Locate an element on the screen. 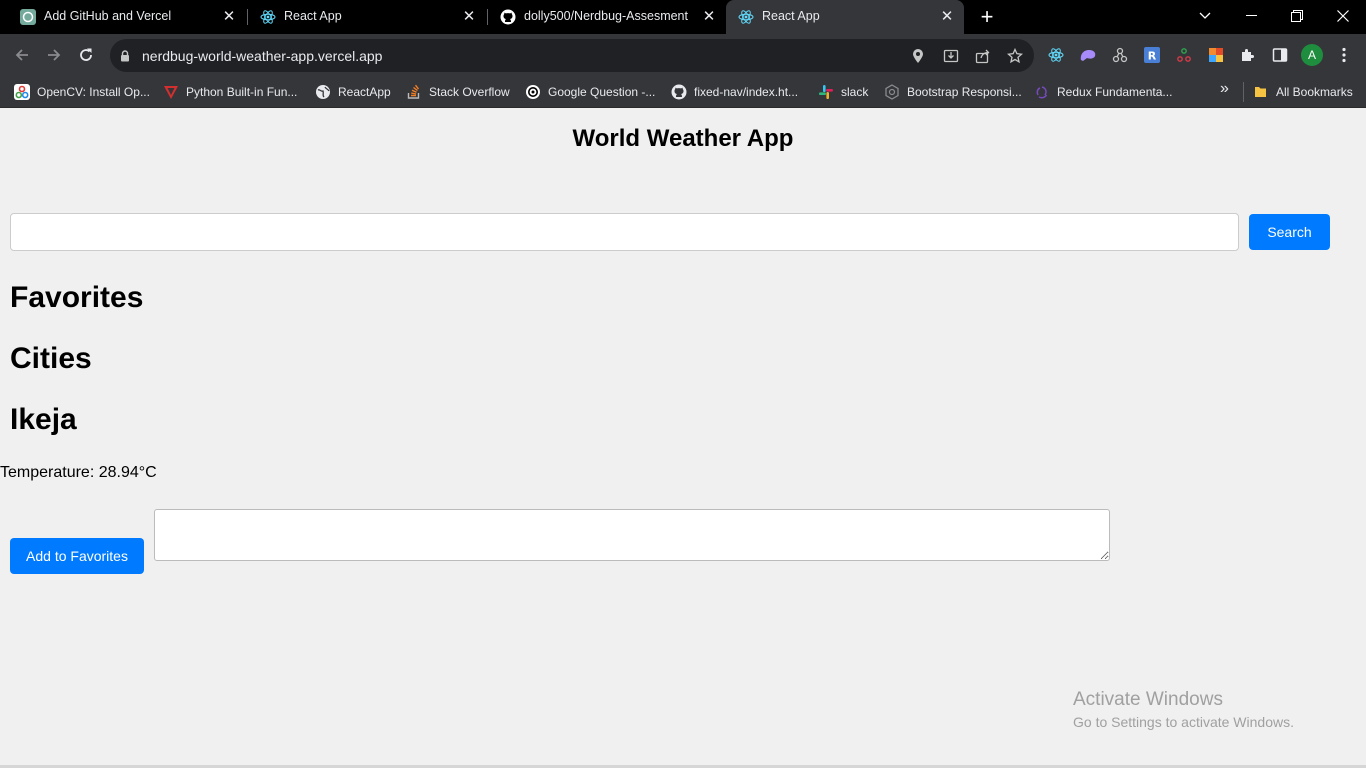 This screenshot has height=768, width=1366. search-button: Search is located at coordinates (1289, 232).